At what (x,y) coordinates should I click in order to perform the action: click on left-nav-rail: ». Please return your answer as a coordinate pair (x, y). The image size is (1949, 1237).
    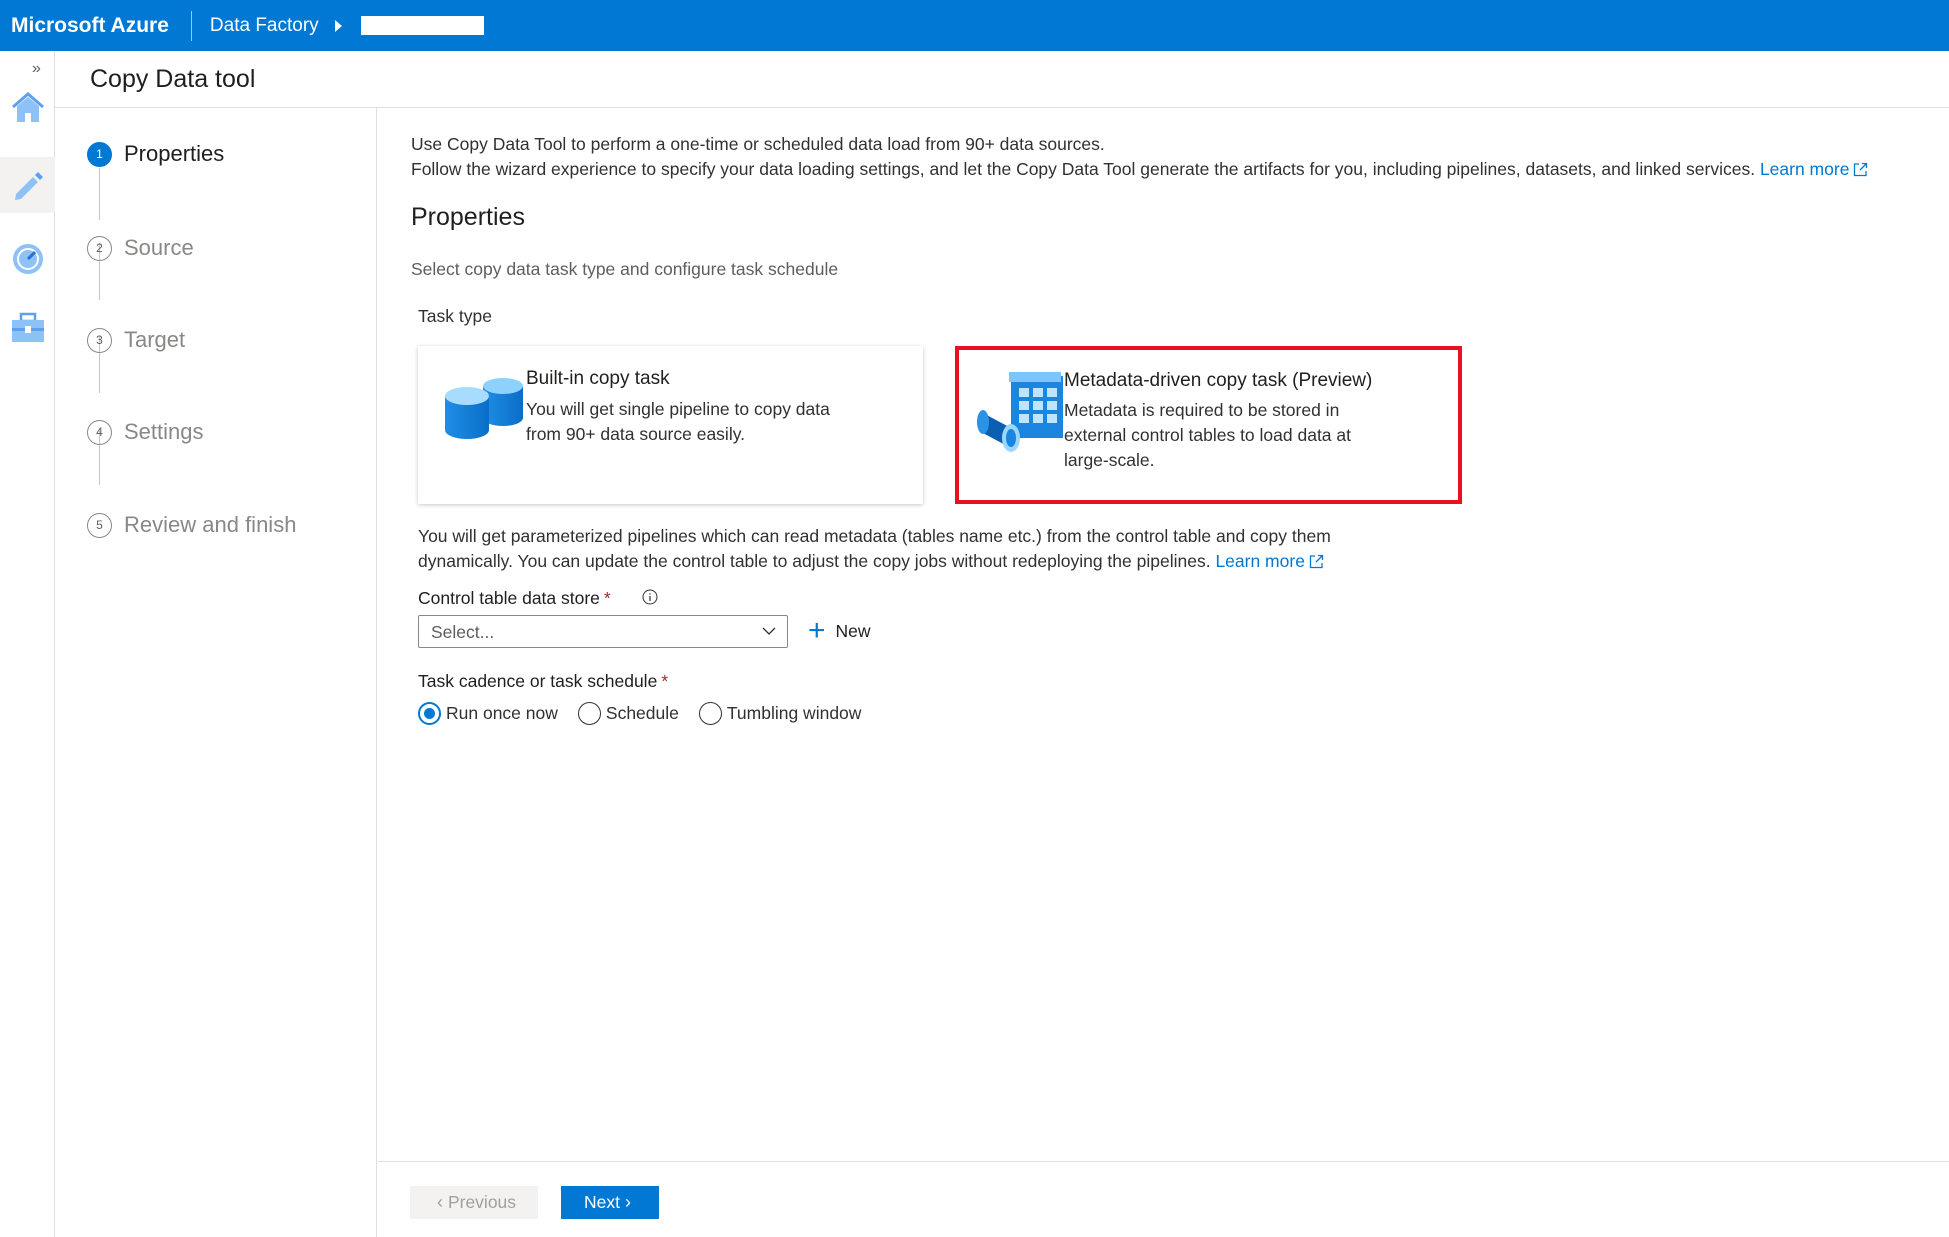
    Looking at the image, I should click on (27, 644).